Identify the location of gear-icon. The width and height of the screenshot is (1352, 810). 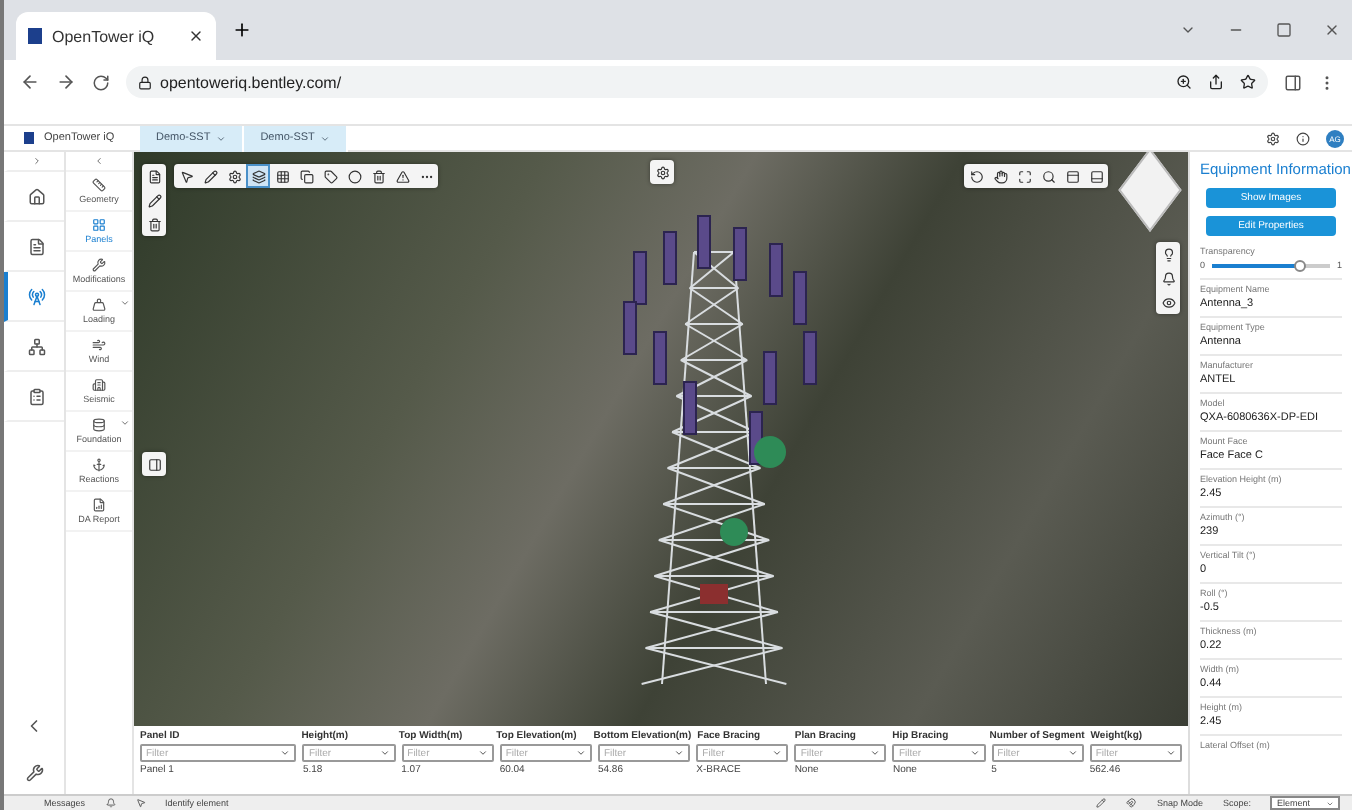
(234, 176).